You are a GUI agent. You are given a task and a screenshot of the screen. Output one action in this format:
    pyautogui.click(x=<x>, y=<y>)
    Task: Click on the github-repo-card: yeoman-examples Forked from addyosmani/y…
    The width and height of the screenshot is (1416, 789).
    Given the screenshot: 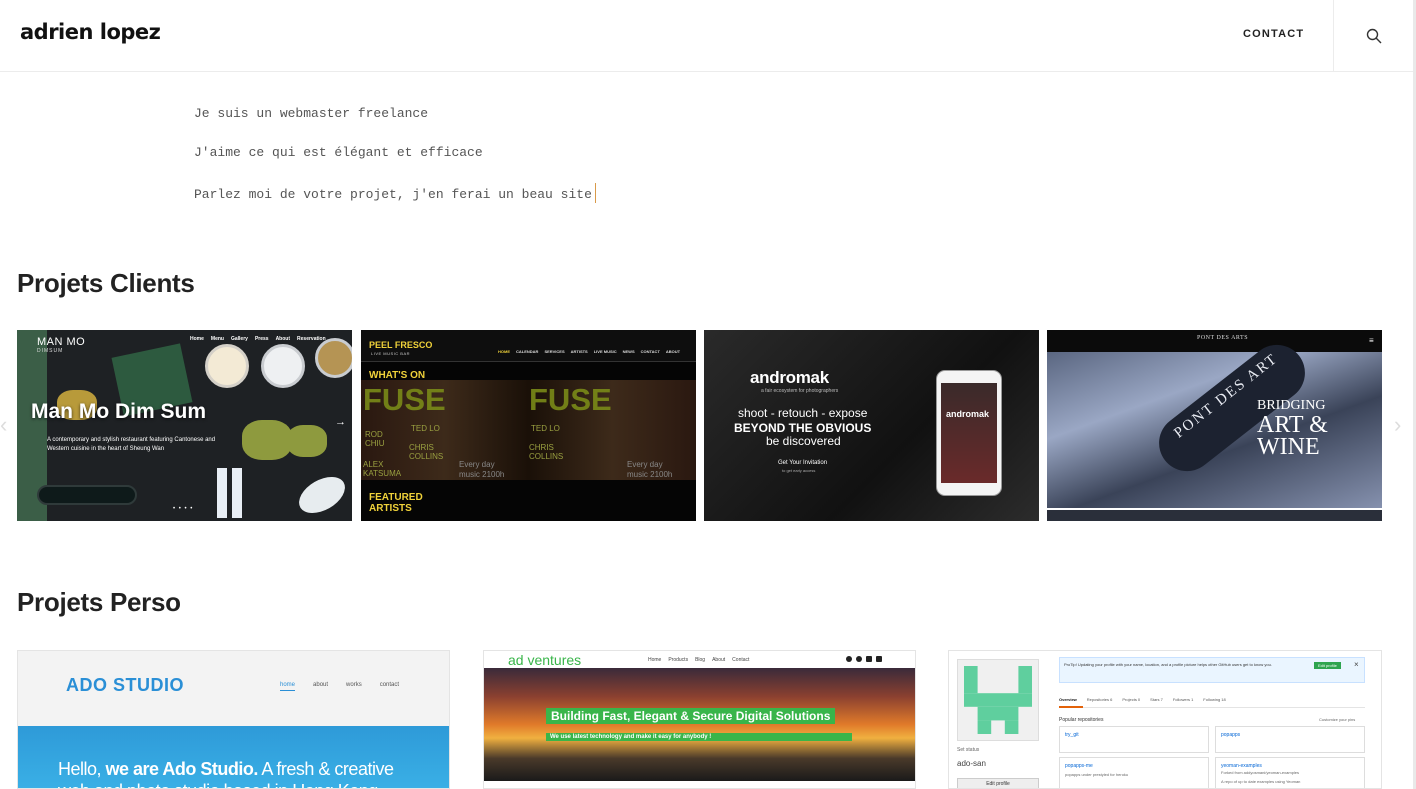 What is the action you would take?
    pyautogui.click(x=1290, y=772)
    